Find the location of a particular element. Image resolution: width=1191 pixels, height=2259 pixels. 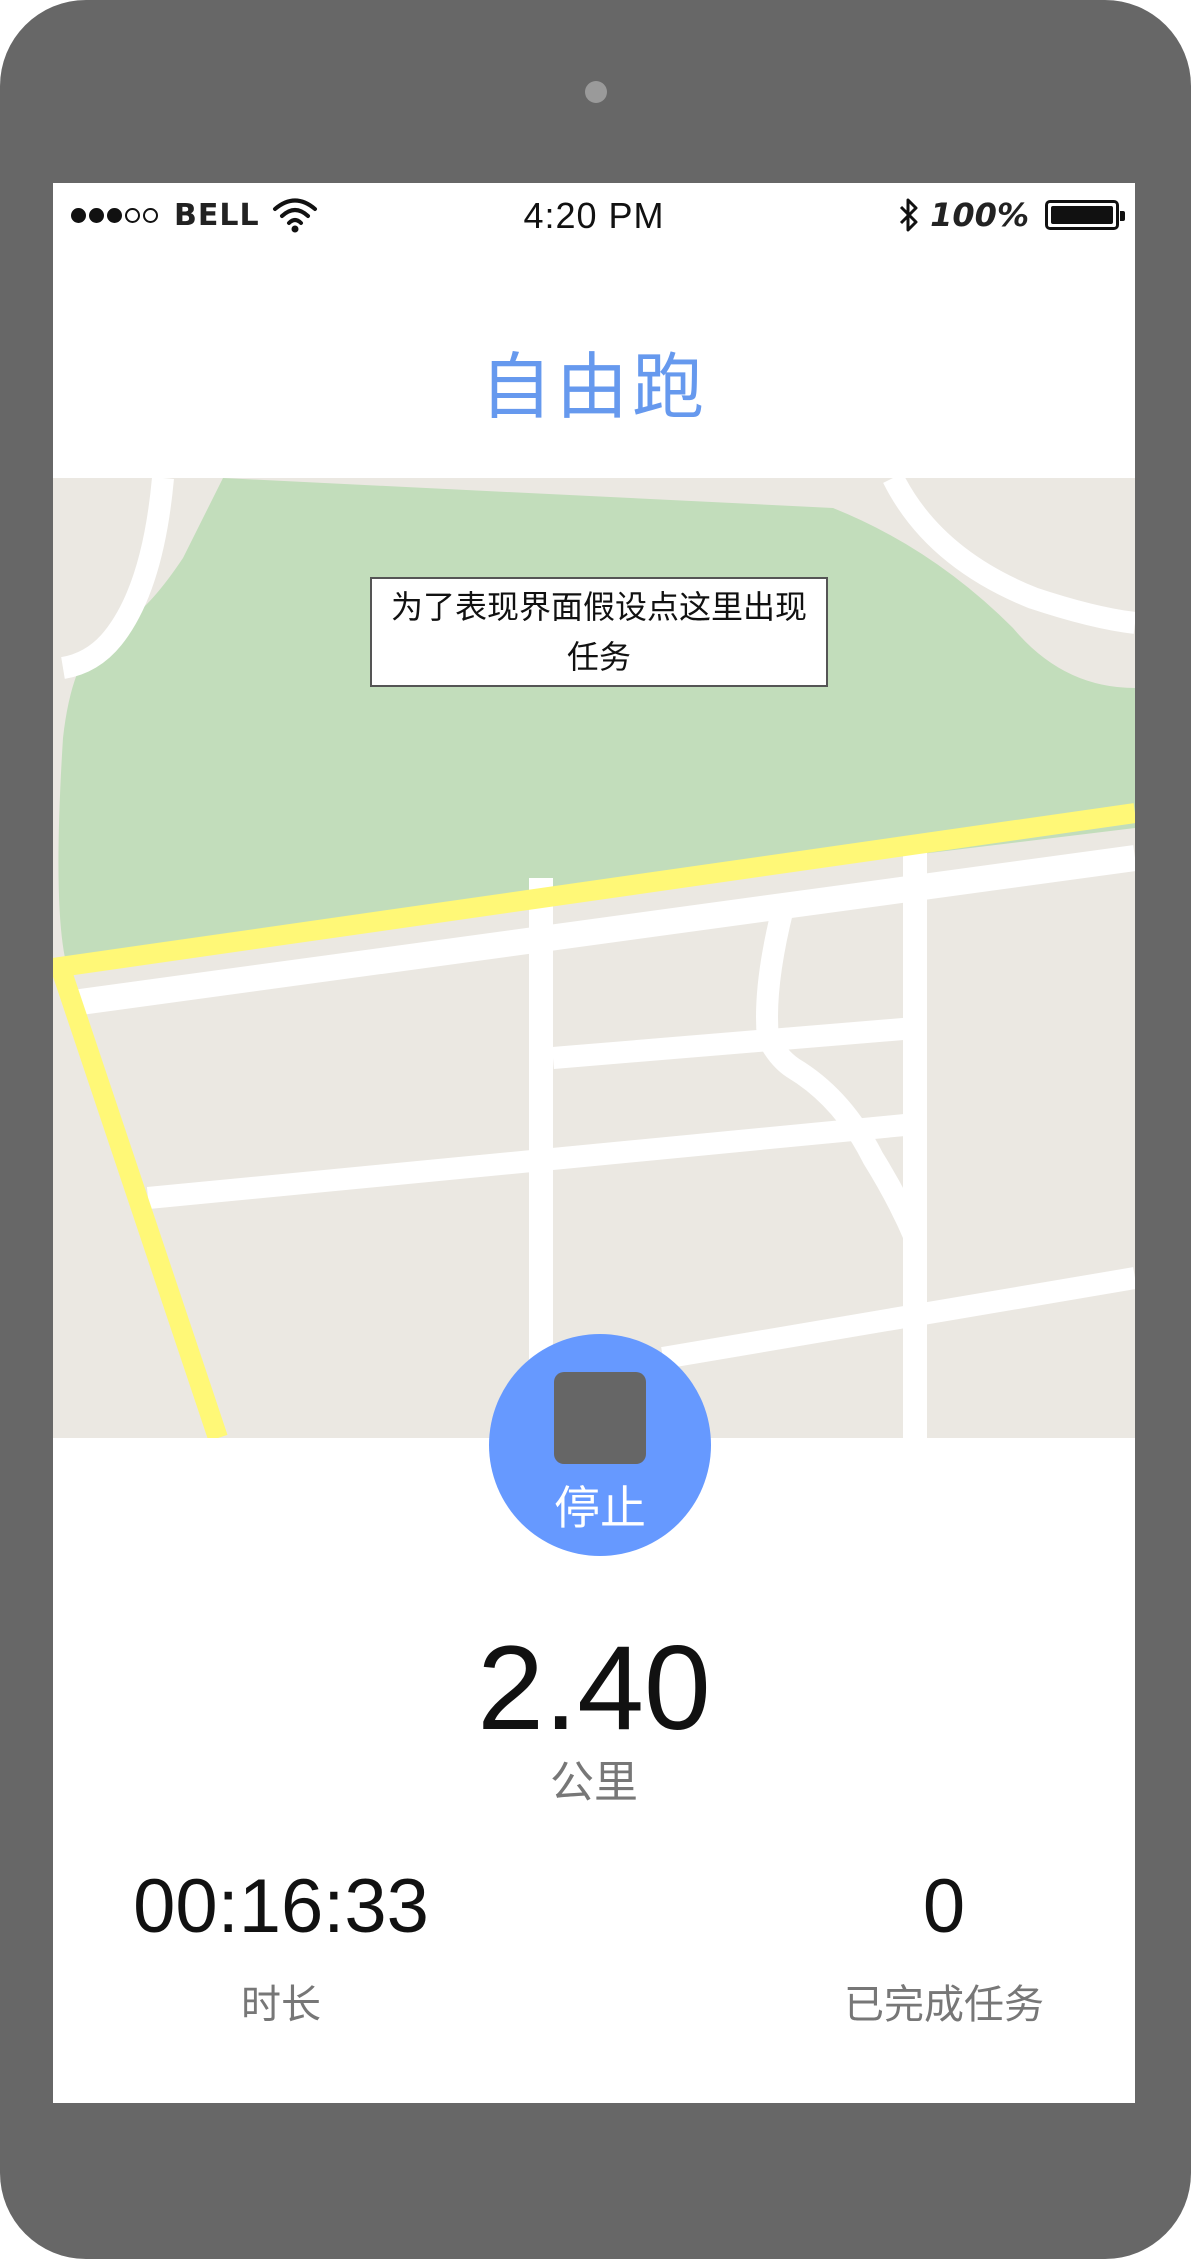

duration-value: 00:16:33 is located at coordinates (281, 1906).